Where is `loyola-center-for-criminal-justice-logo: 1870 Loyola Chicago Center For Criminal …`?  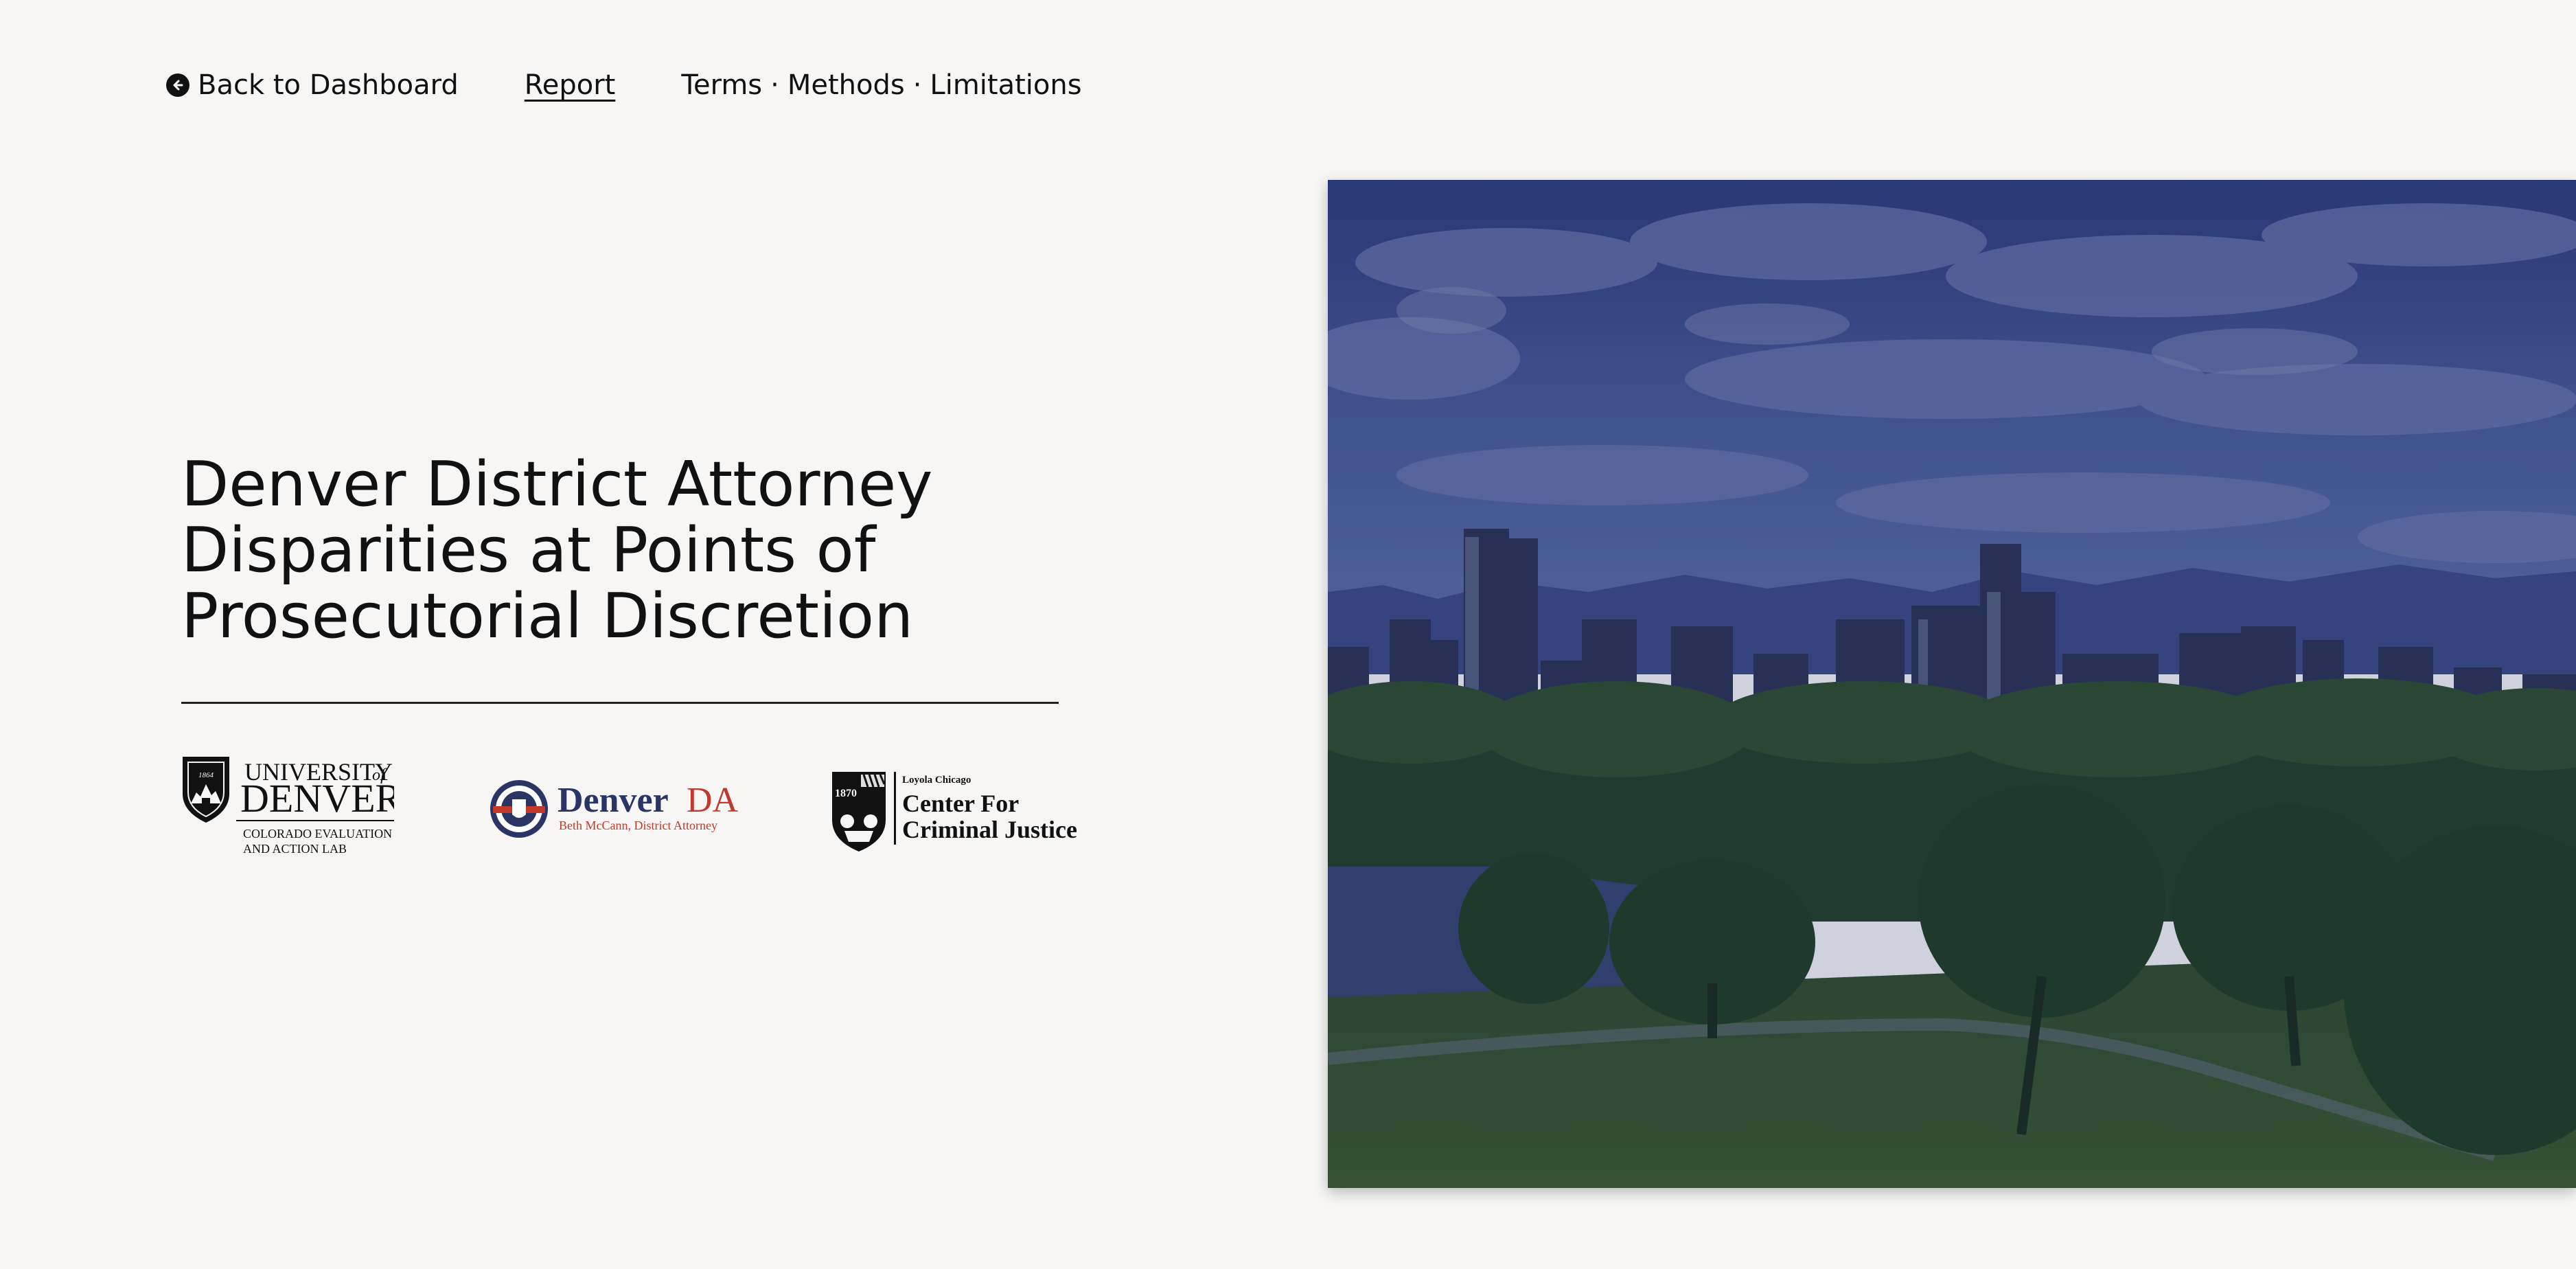
loyola-center-for-criminal-justice-logo: 1870 Loyola Chicago Center For Criminal … is located at coordinates (954, 811).